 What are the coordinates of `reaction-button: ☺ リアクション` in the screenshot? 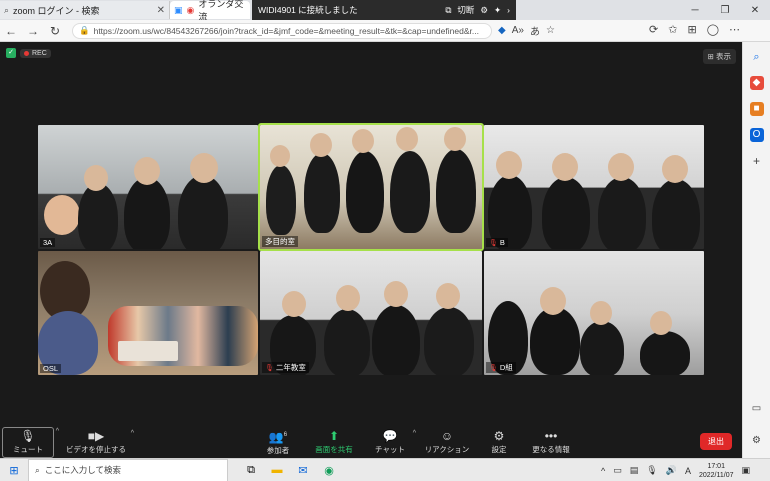 It's located at (447, 442).